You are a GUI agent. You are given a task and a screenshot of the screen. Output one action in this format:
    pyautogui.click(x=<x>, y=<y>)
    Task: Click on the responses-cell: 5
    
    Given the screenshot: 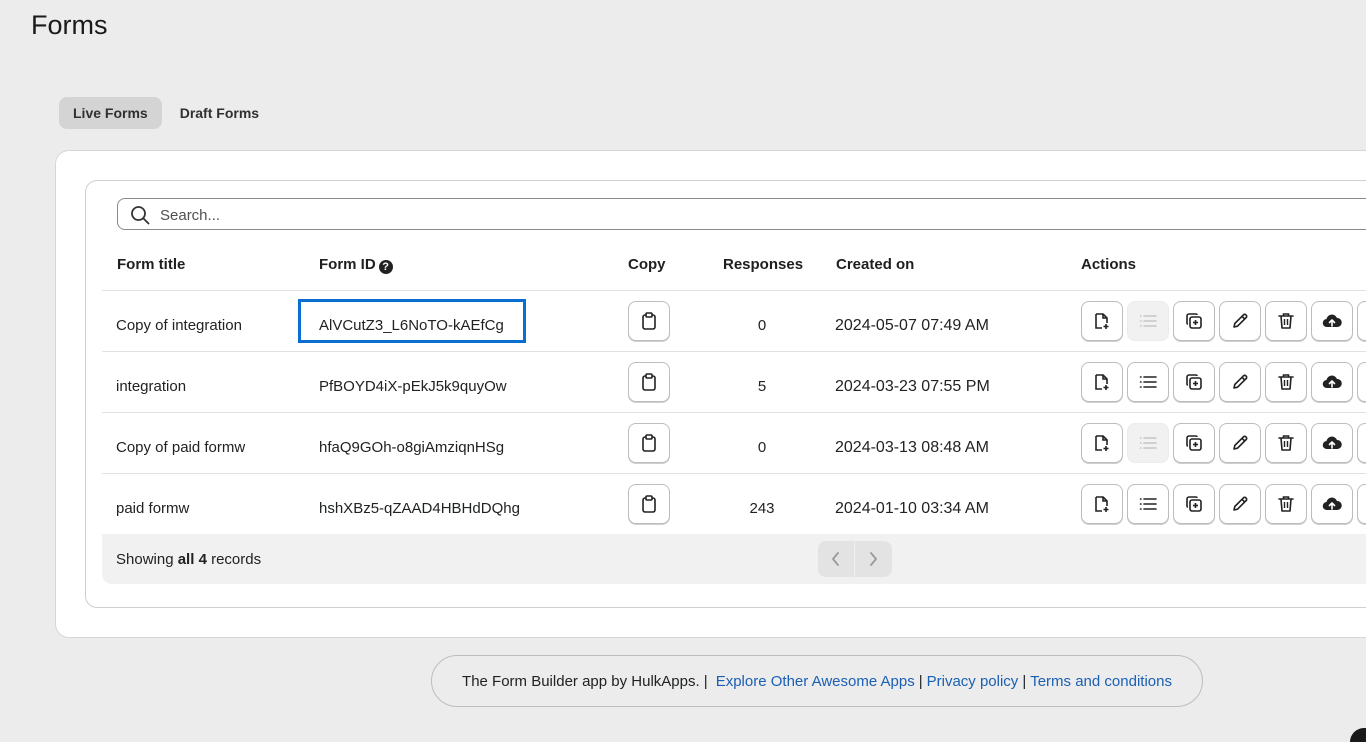 What is the action you would take?
    pyautogui.click(x=762, y=386)
    